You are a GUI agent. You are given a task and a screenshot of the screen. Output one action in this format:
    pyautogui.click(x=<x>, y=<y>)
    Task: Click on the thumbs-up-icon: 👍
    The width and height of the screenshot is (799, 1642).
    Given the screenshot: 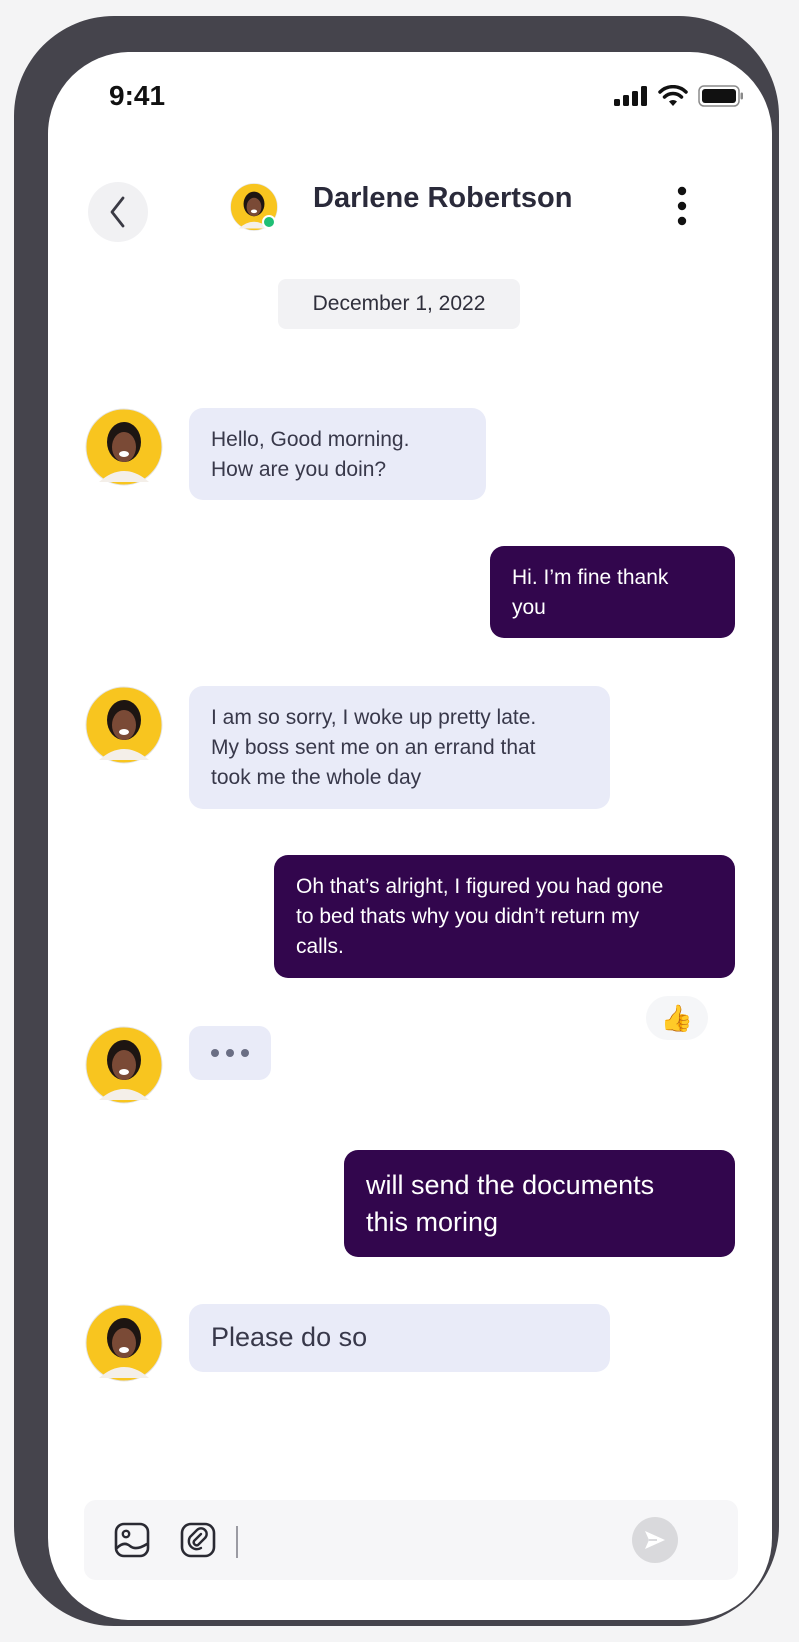 What is the action you would take?
    pyautogui.click(x=677, y=1017)
    